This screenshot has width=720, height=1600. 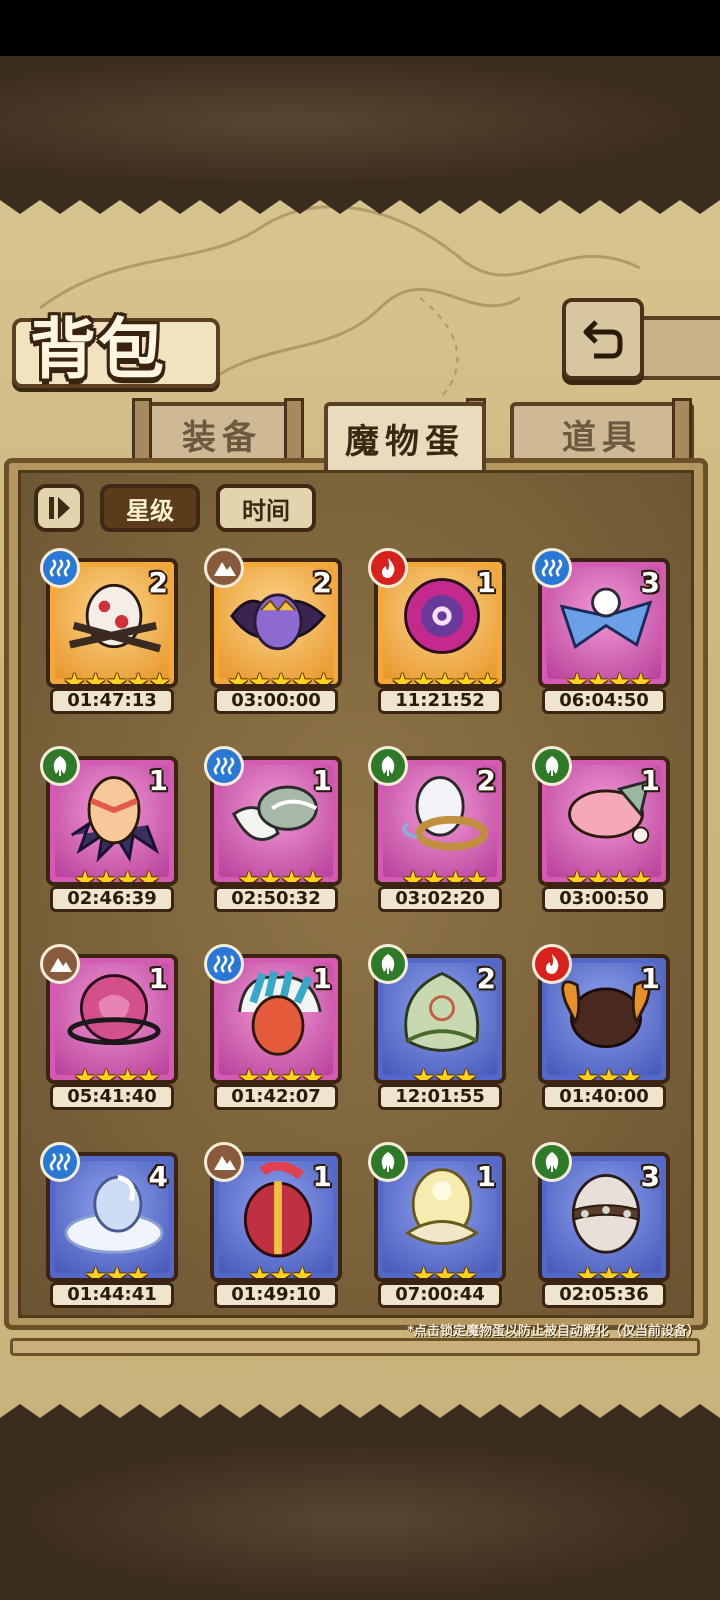 What do you see at coordinates (604, 1295) in the screenshot?
I see `hatch-timer: 02:05:36` at bounding box center [604, 1295].